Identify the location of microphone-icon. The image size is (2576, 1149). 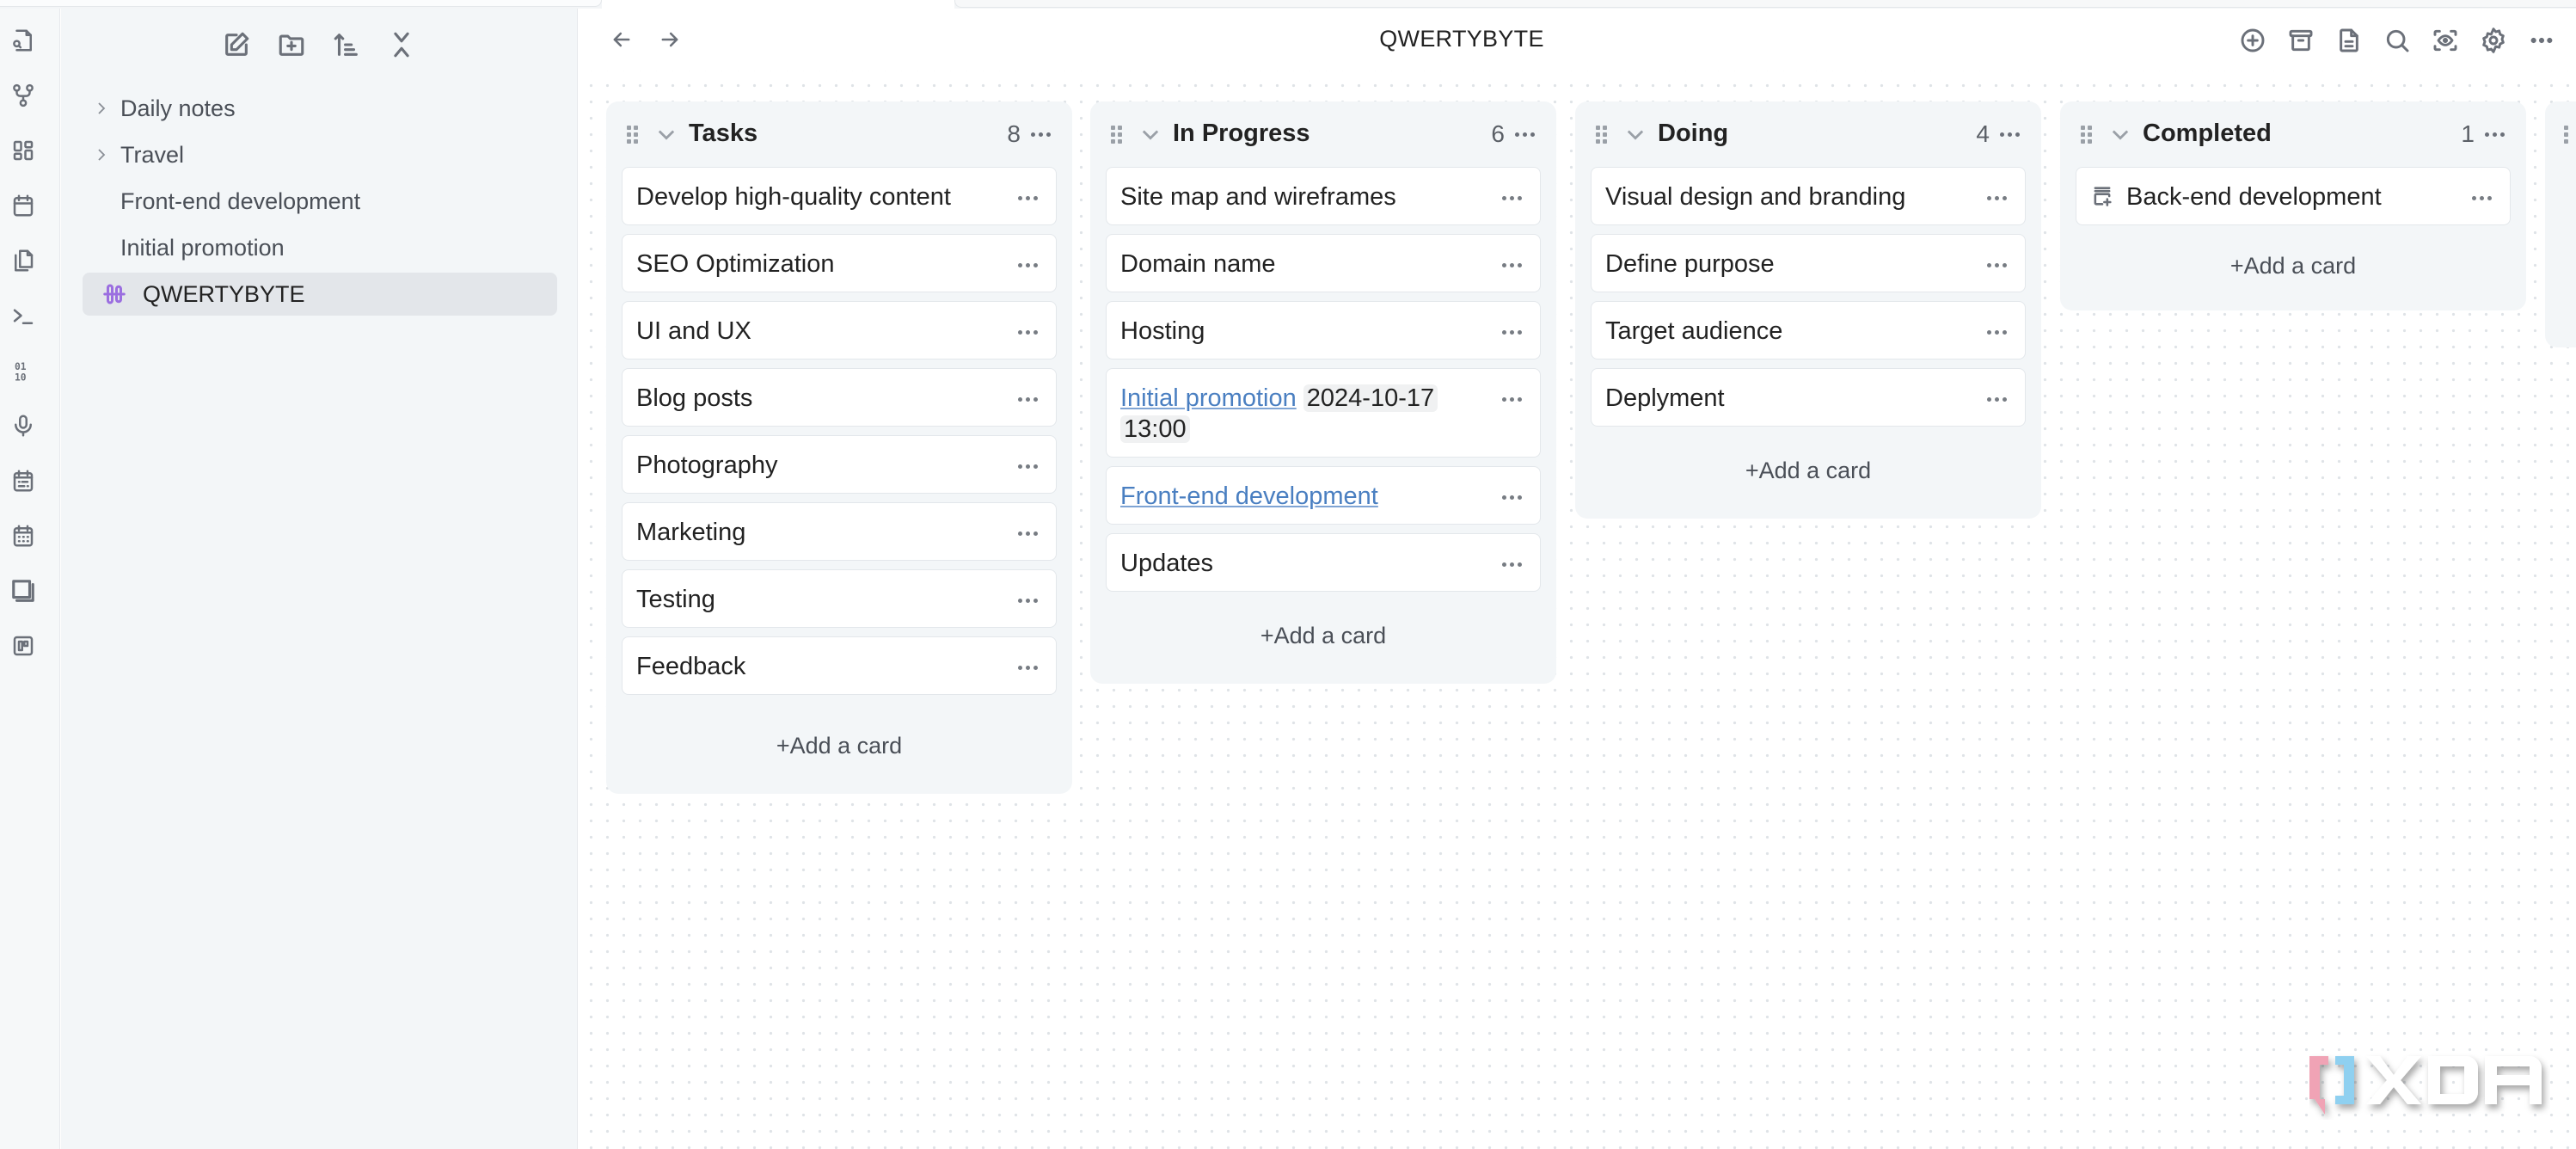
(23, 426).